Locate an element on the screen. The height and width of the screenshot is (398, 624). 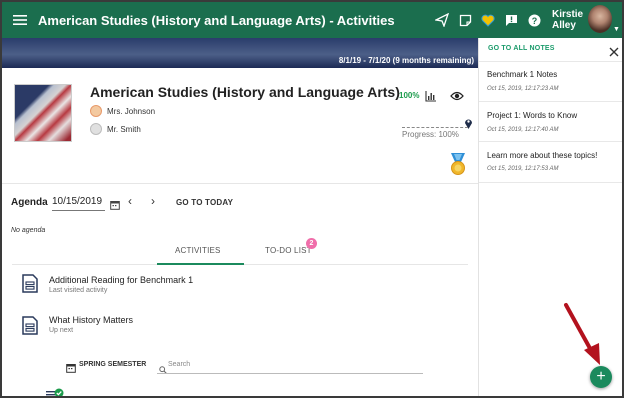
tab-activities: ACTIVITIES is located at coordinates (198, 250).